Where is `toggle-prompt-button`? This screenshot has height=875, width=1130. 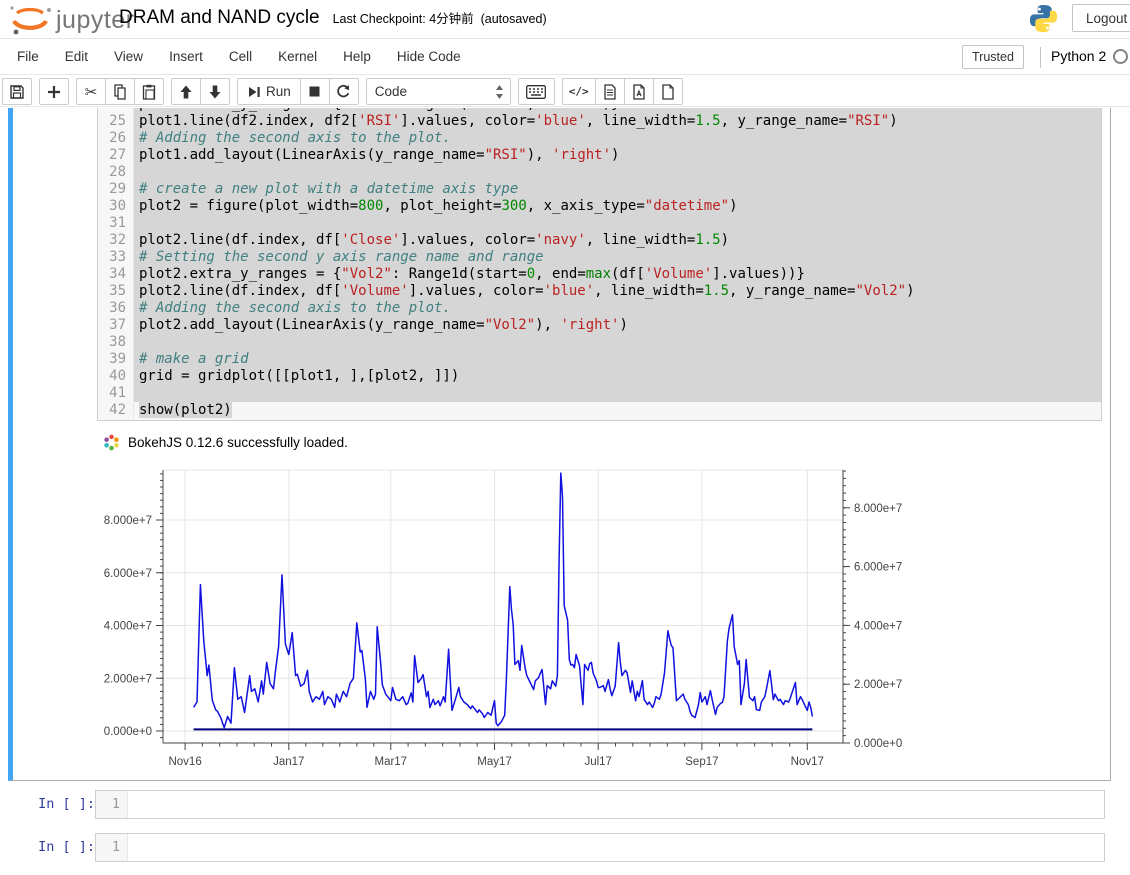 toggle-prompt-button is located at coordinates (609, 91).